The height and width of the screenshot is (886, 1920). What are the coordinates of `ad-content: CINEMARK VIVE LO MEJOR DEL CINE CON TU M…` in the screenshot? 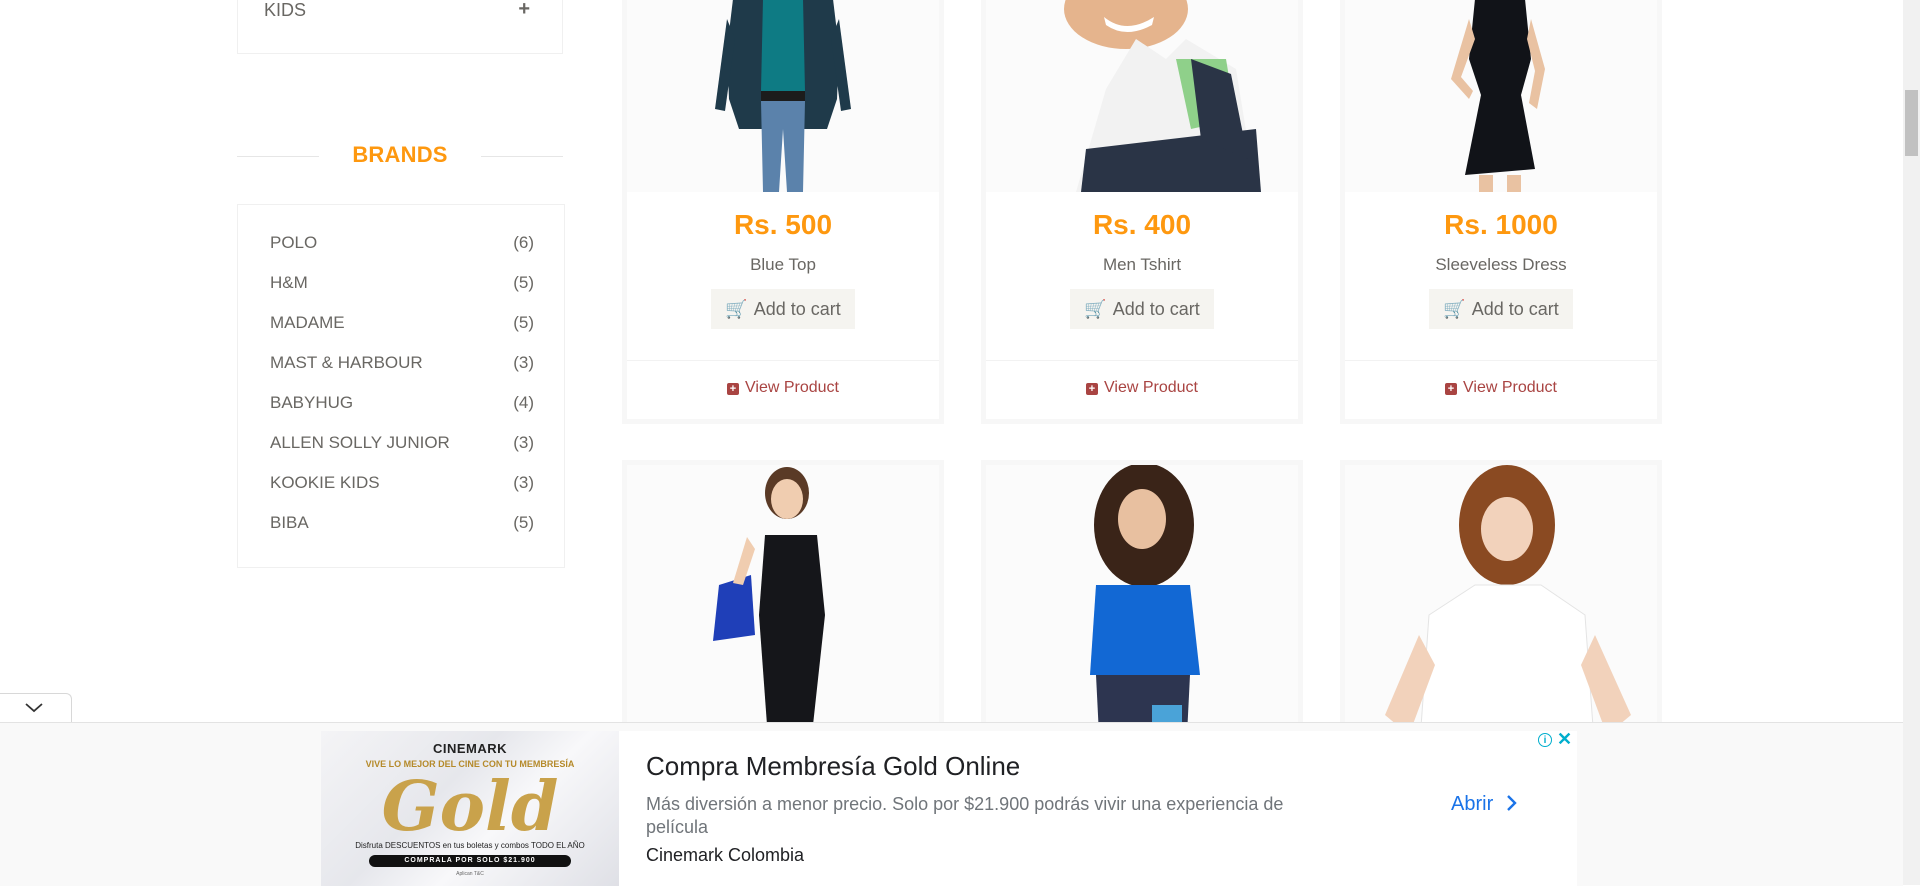 It's located at (949, 807).